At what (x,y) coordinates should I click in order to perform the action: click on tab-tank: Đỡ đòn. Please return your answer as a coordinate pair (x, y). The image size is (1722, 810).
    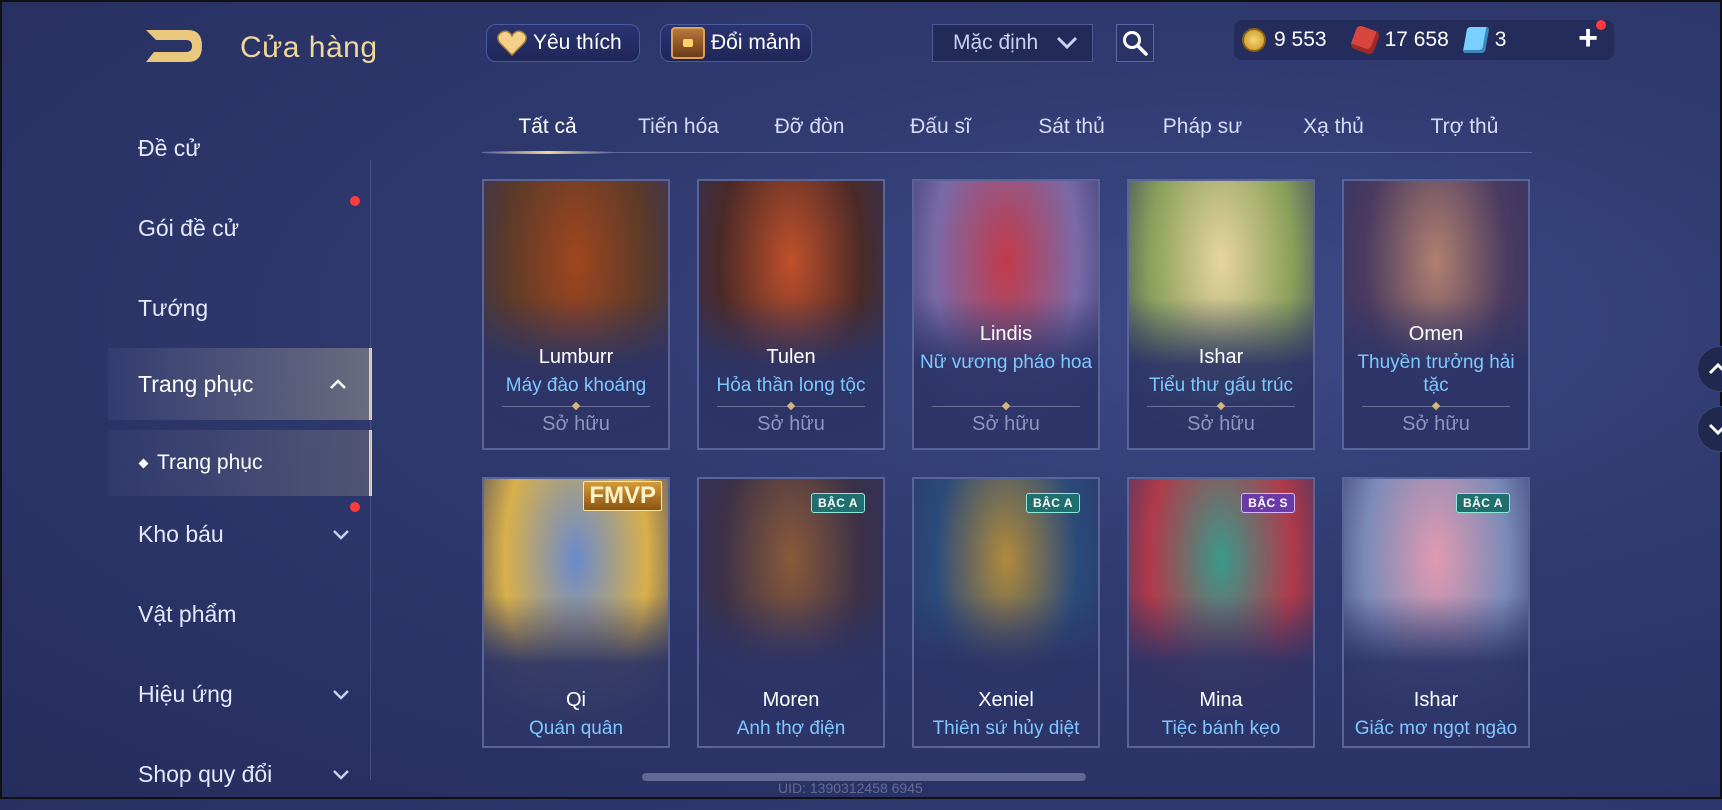
    Looking at the image, I should click on (809, 130).